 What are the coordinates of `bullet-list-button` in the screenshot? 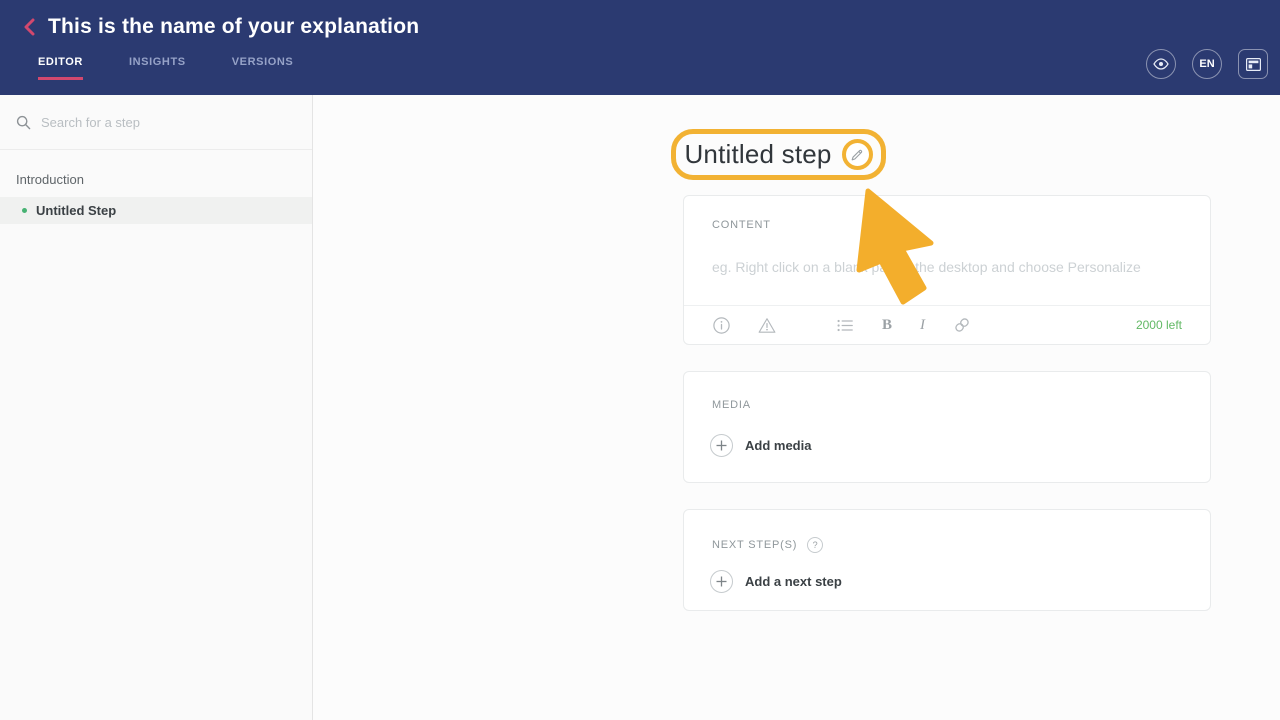 It's located at (845, 325).